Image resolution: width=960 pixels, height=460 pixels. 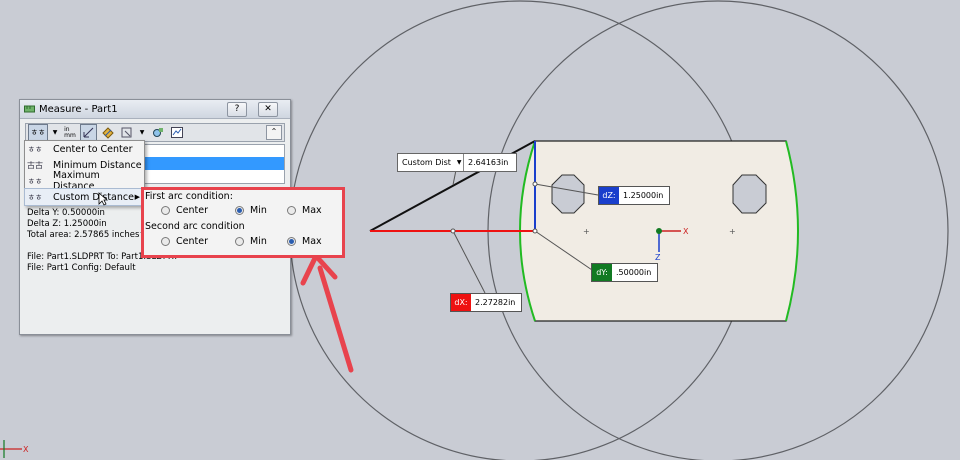 I want to click on arc-options-button: ㅎㅎ, so click(x=38, y=132).